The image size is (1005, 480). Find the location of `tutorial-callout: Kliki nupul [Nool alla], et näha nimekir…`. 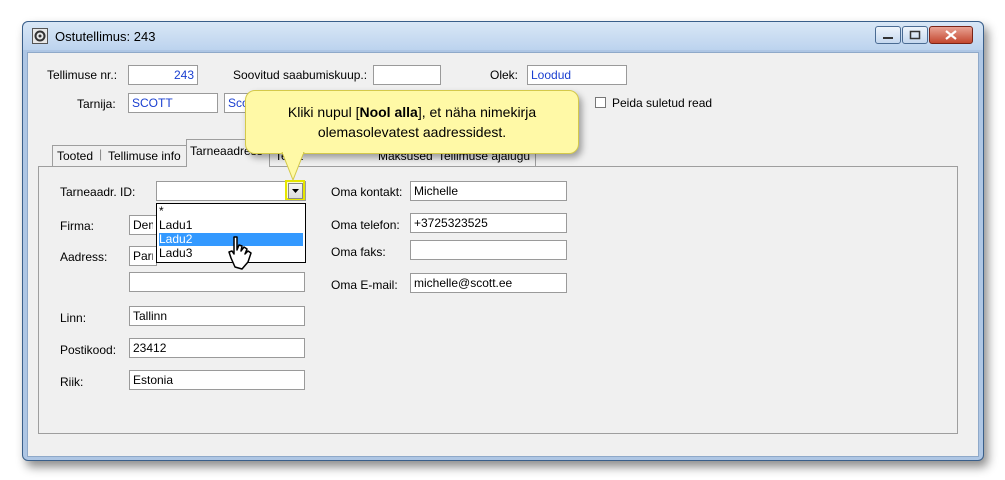

tutorial-callout: Kliki nupul [Nool alla], et näha nimekir… is located at coordinates (412, 122).